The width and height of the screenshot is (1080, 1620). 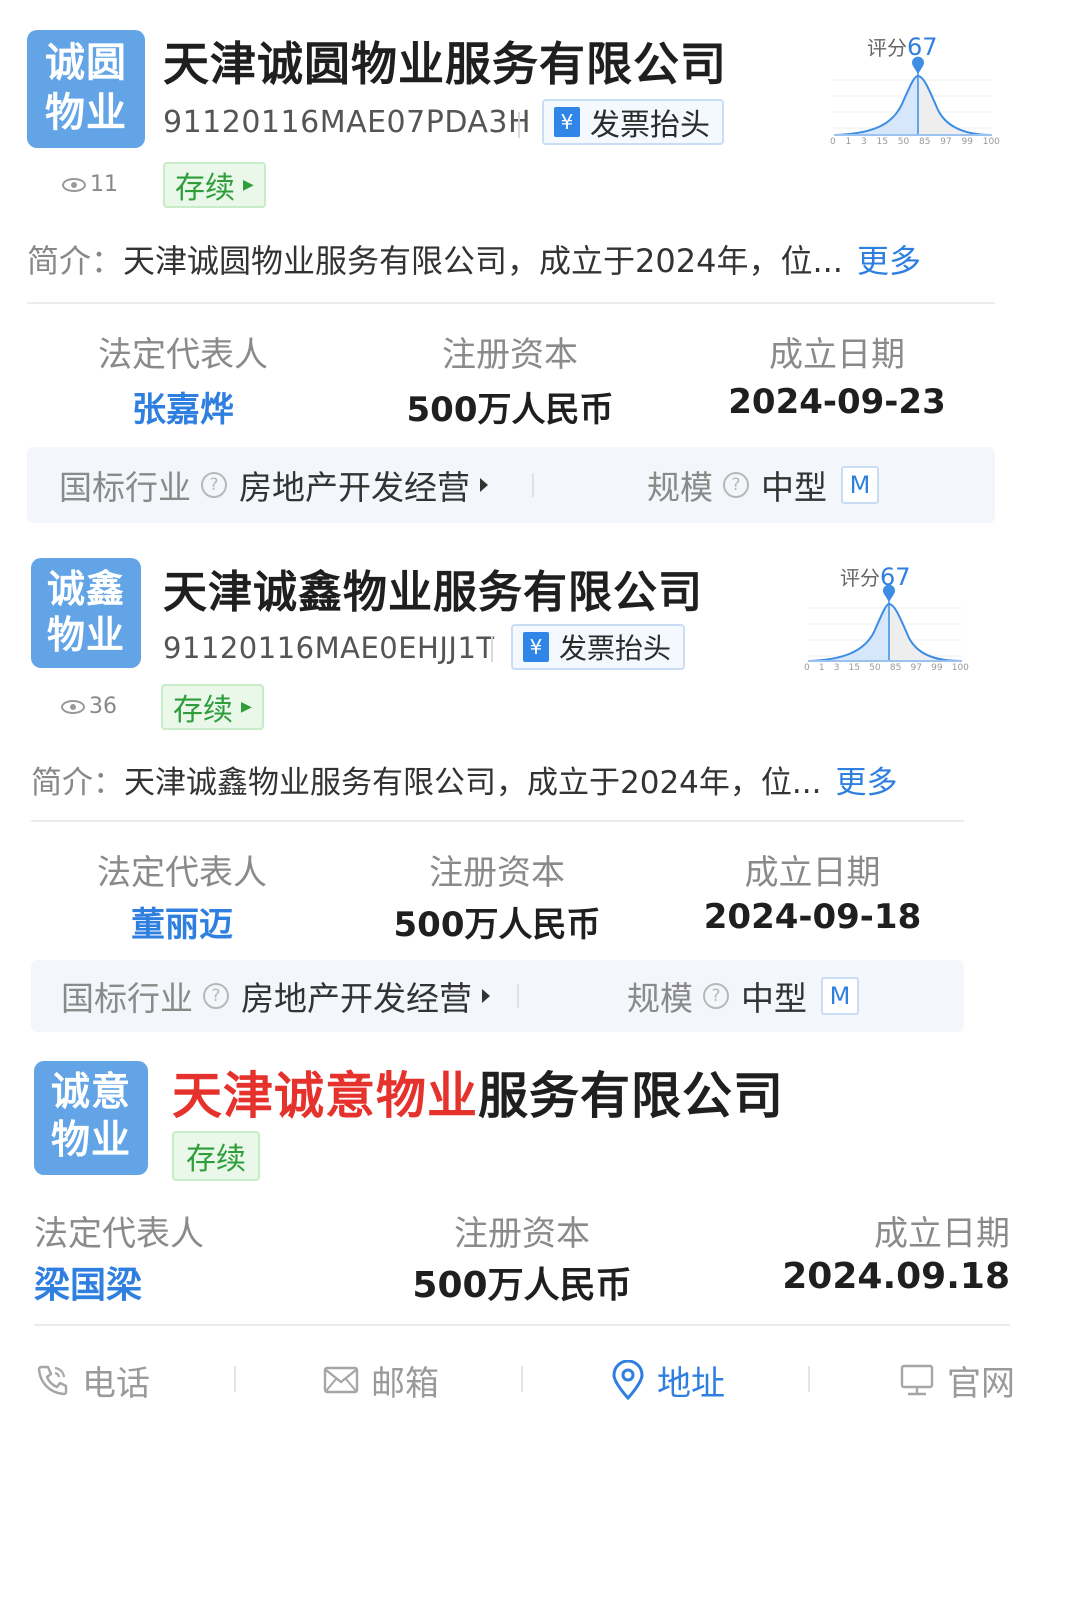 I want to click on mail-icon, so click(x=341, y=1380).